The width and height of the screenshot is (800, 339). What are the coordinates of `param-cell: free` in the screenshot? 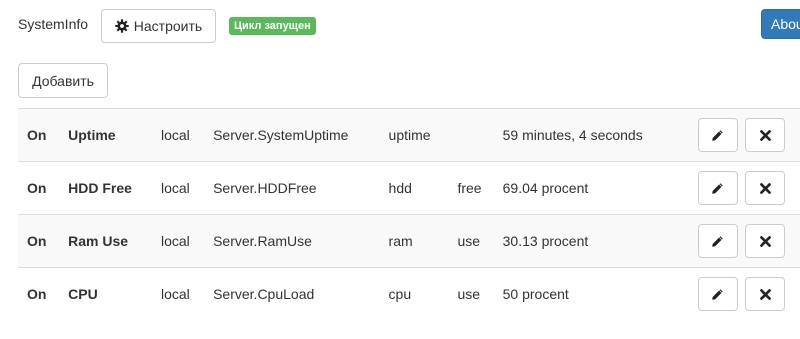 It's located at (480, 188).